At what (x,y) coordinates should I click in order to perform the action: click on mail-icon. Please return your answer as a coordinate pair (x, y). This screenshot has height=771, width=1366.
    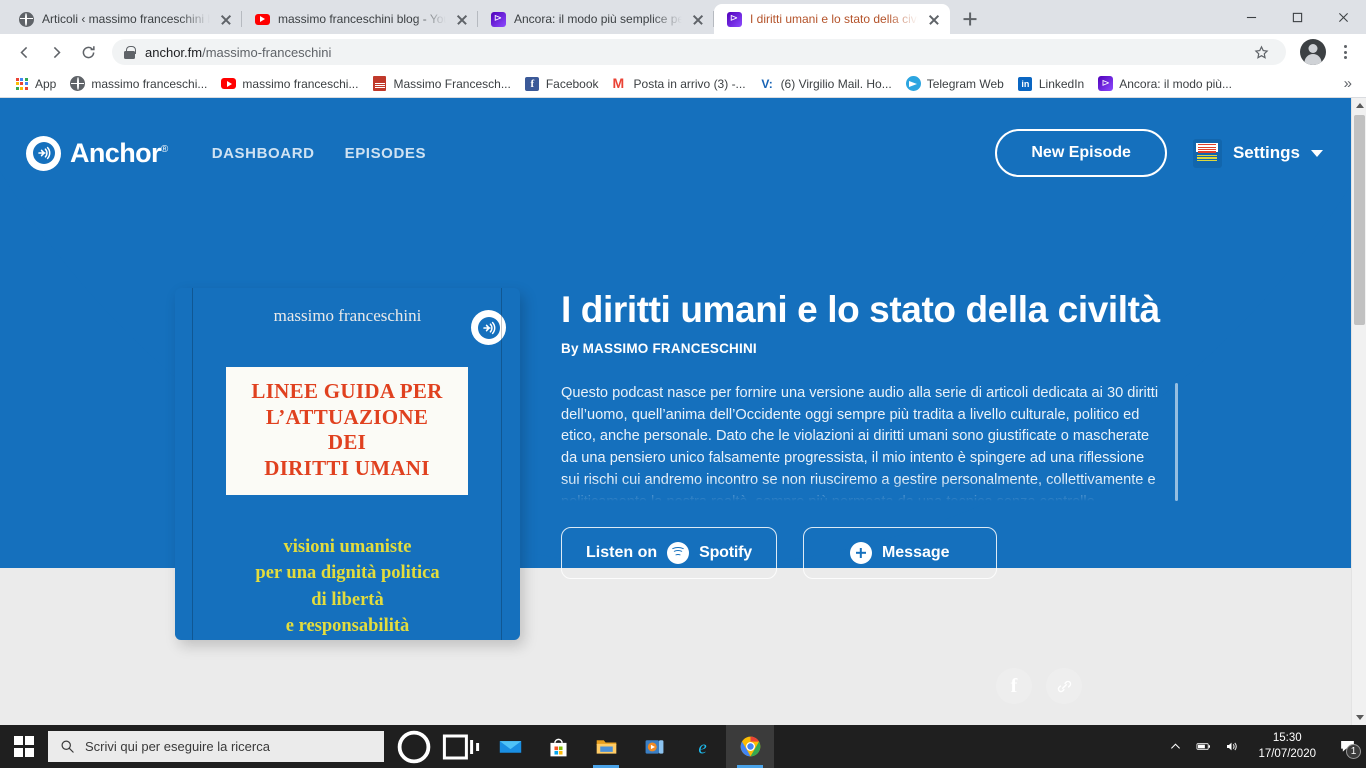
    Looking at the image, I should click on (510, 746).